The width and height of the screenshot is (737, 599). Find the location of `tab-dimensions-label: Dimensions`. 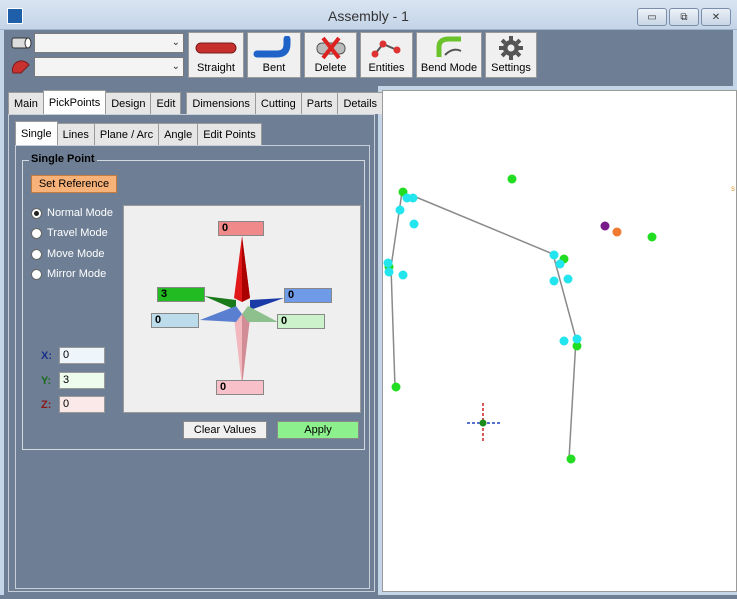

tab-dimensions-label: Dimensions is located at coordinates (221, 103).